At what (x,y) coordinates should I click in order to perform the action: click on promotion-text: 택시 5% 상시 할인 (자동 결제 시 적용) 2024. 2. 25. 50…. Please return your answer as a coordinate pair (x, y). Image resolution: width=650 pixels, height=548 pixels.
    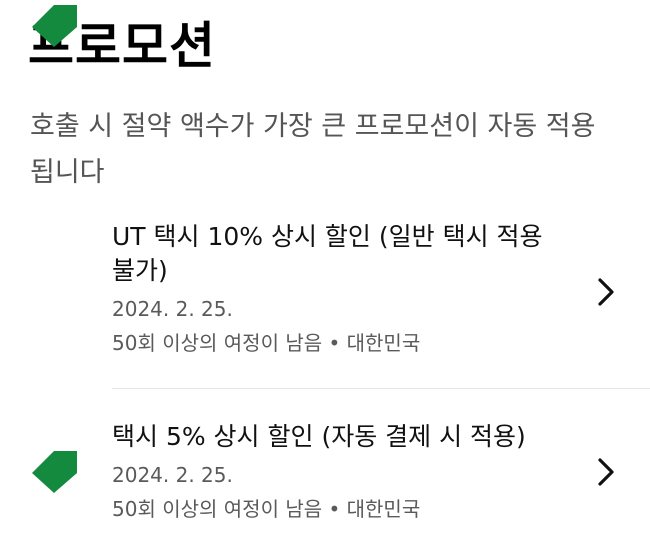
    Looking at the image, I should click on (337, 473).